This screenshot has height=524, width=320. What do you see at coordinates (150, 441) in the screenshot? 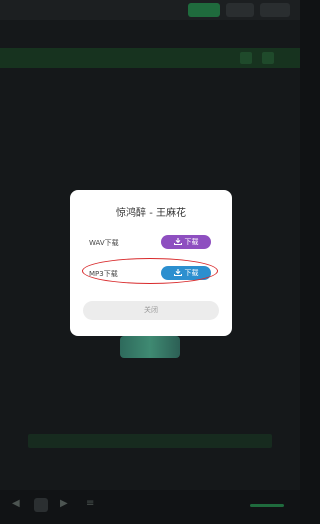
I see `action-bar` at bounding box center [150, 441].